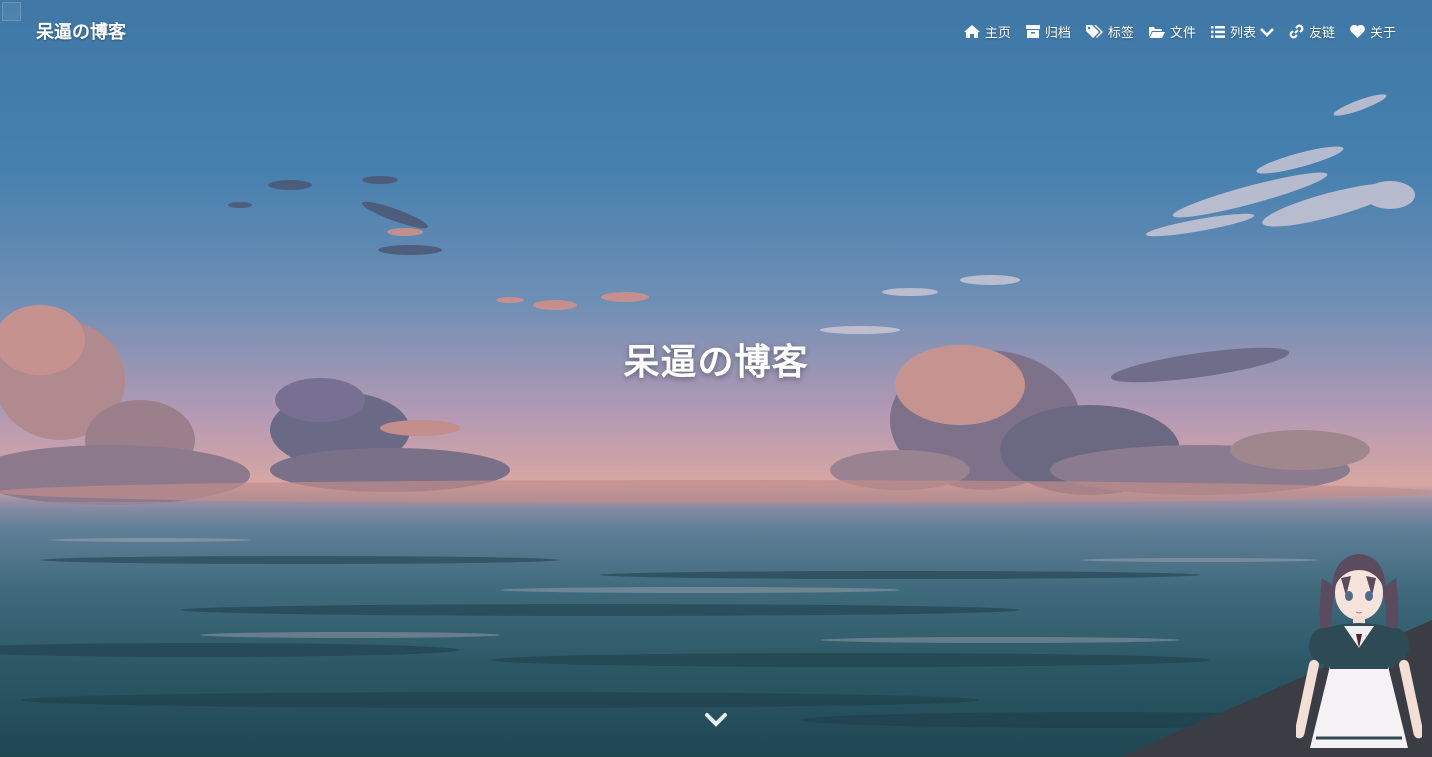  What do you see at coordinates (1182, 33) in the screenshot?
I see `nav-files-label: 文件` at bounding box center [1182, 33].